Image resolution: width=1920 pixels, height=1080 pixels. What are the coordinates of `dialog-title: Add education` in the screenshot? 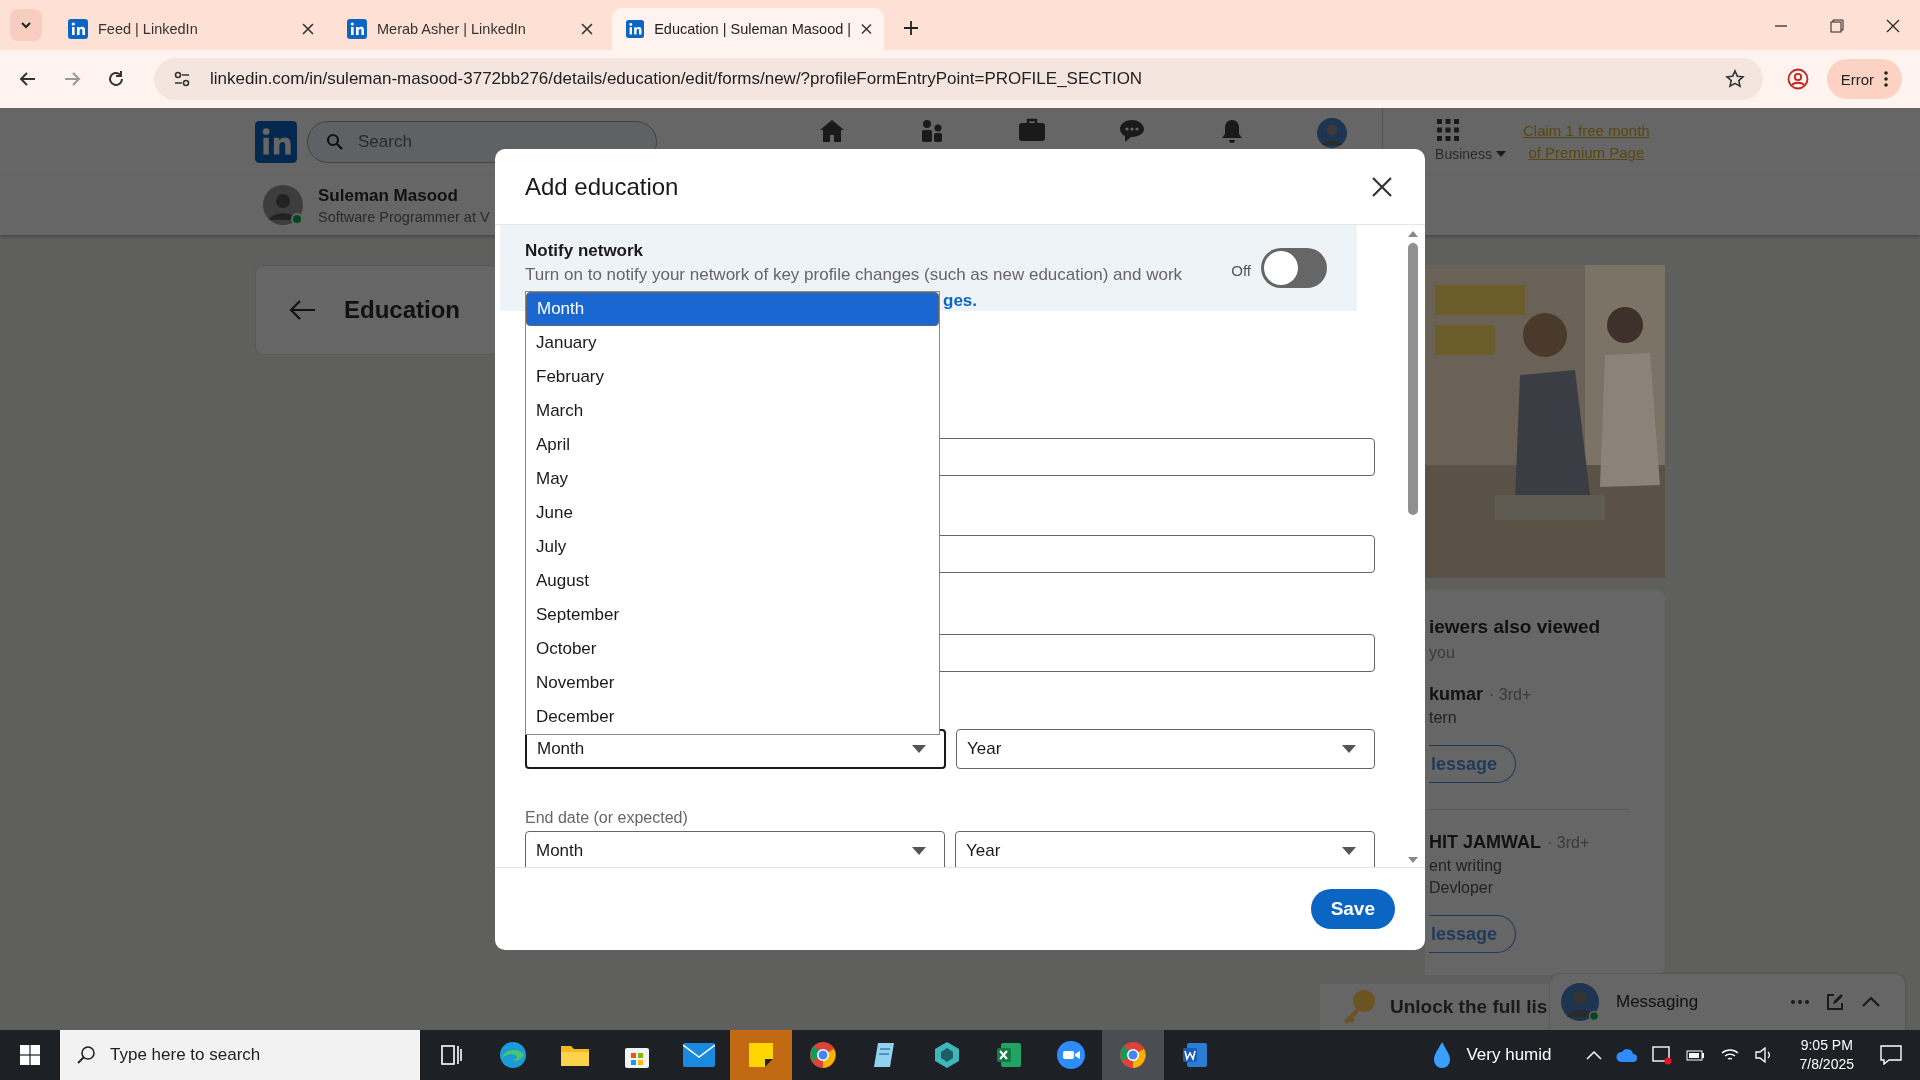 It's located at (602, 186).